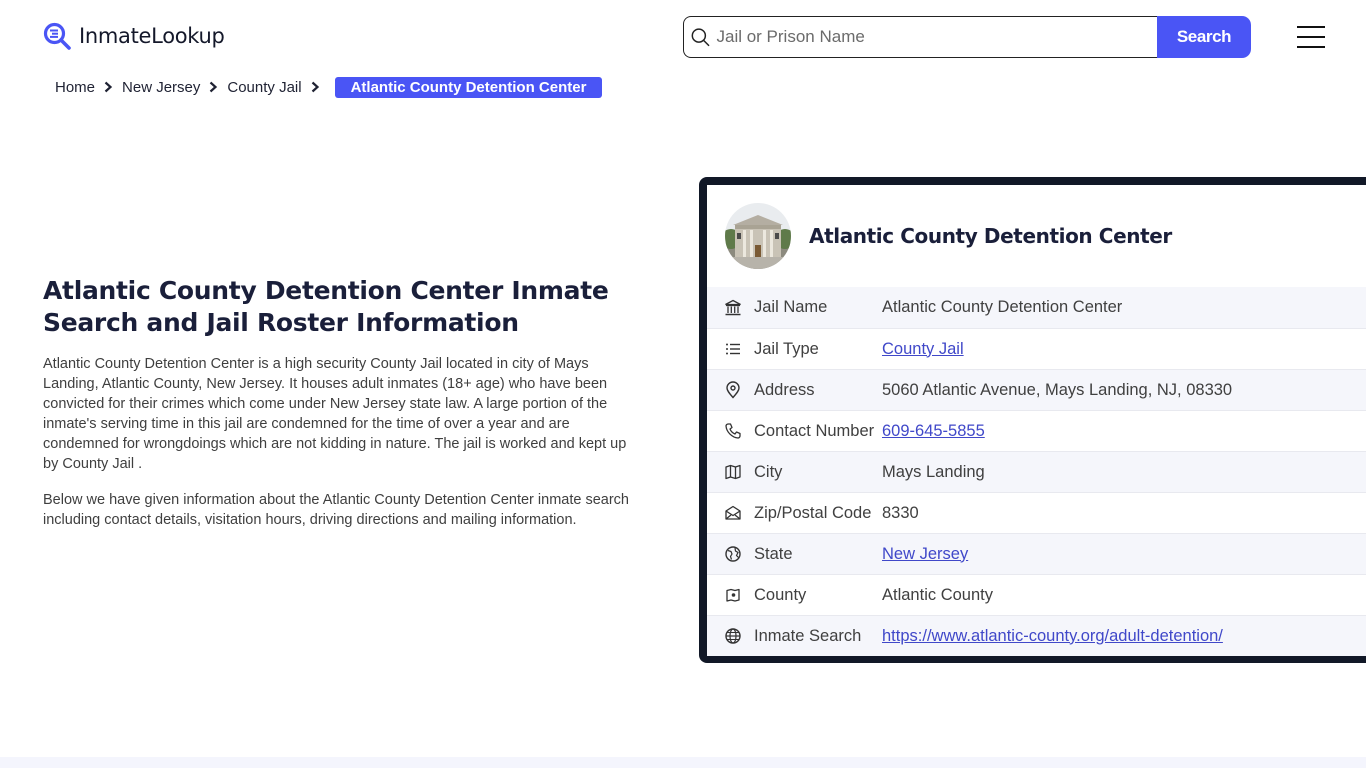 This screenshot has height=768, width=1366. Describe the element at coordinates (1036, 594) in the screenshot. I see `detail-row-county: County Atlantic County` at that location.